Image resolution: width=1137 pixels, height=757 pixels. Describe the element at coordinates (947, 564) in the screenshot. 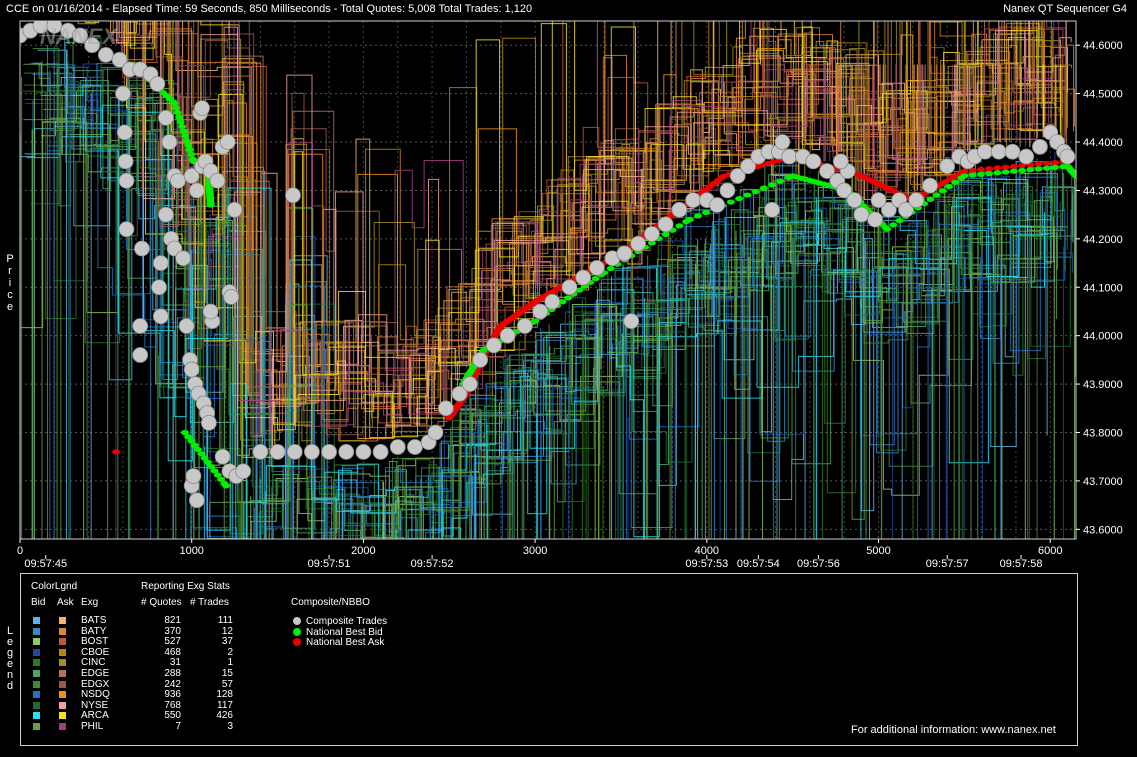

I see `time-label: 09:57:57` at that location.